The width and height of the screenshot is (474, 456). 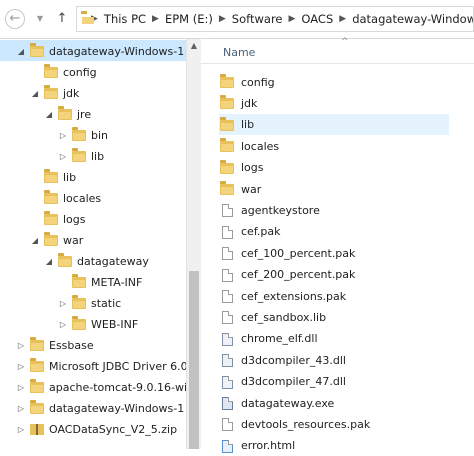 What do you see at coordinates (93, 260) in the screenshot?
I see `tree-item: ◢ datagateway` at bounding box center [93, 260].